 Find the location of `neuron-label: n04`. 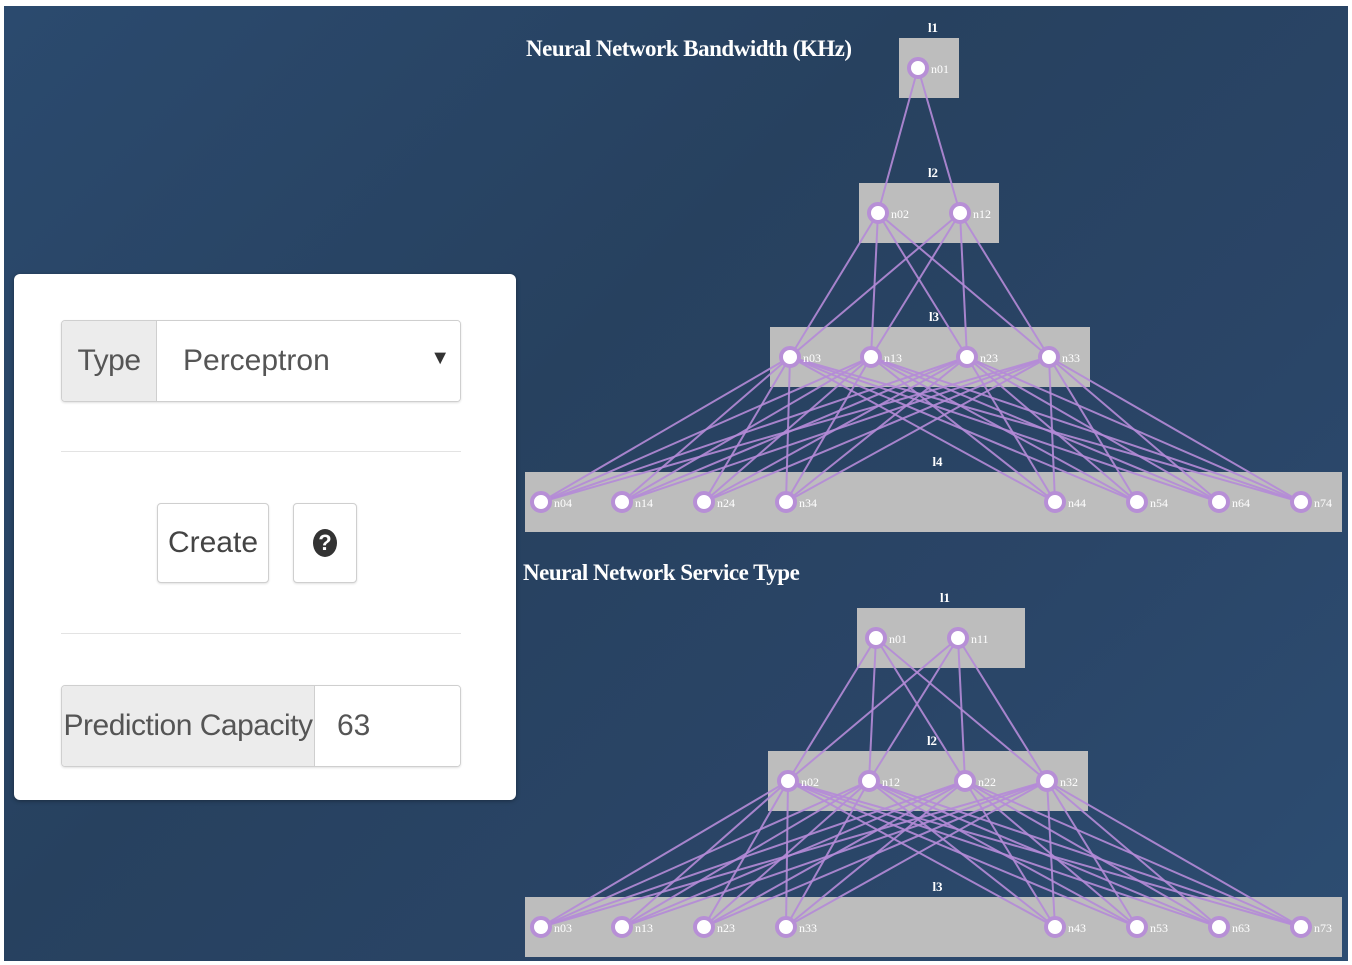

neuron-label: n04 is located at coordinates (563, 503).